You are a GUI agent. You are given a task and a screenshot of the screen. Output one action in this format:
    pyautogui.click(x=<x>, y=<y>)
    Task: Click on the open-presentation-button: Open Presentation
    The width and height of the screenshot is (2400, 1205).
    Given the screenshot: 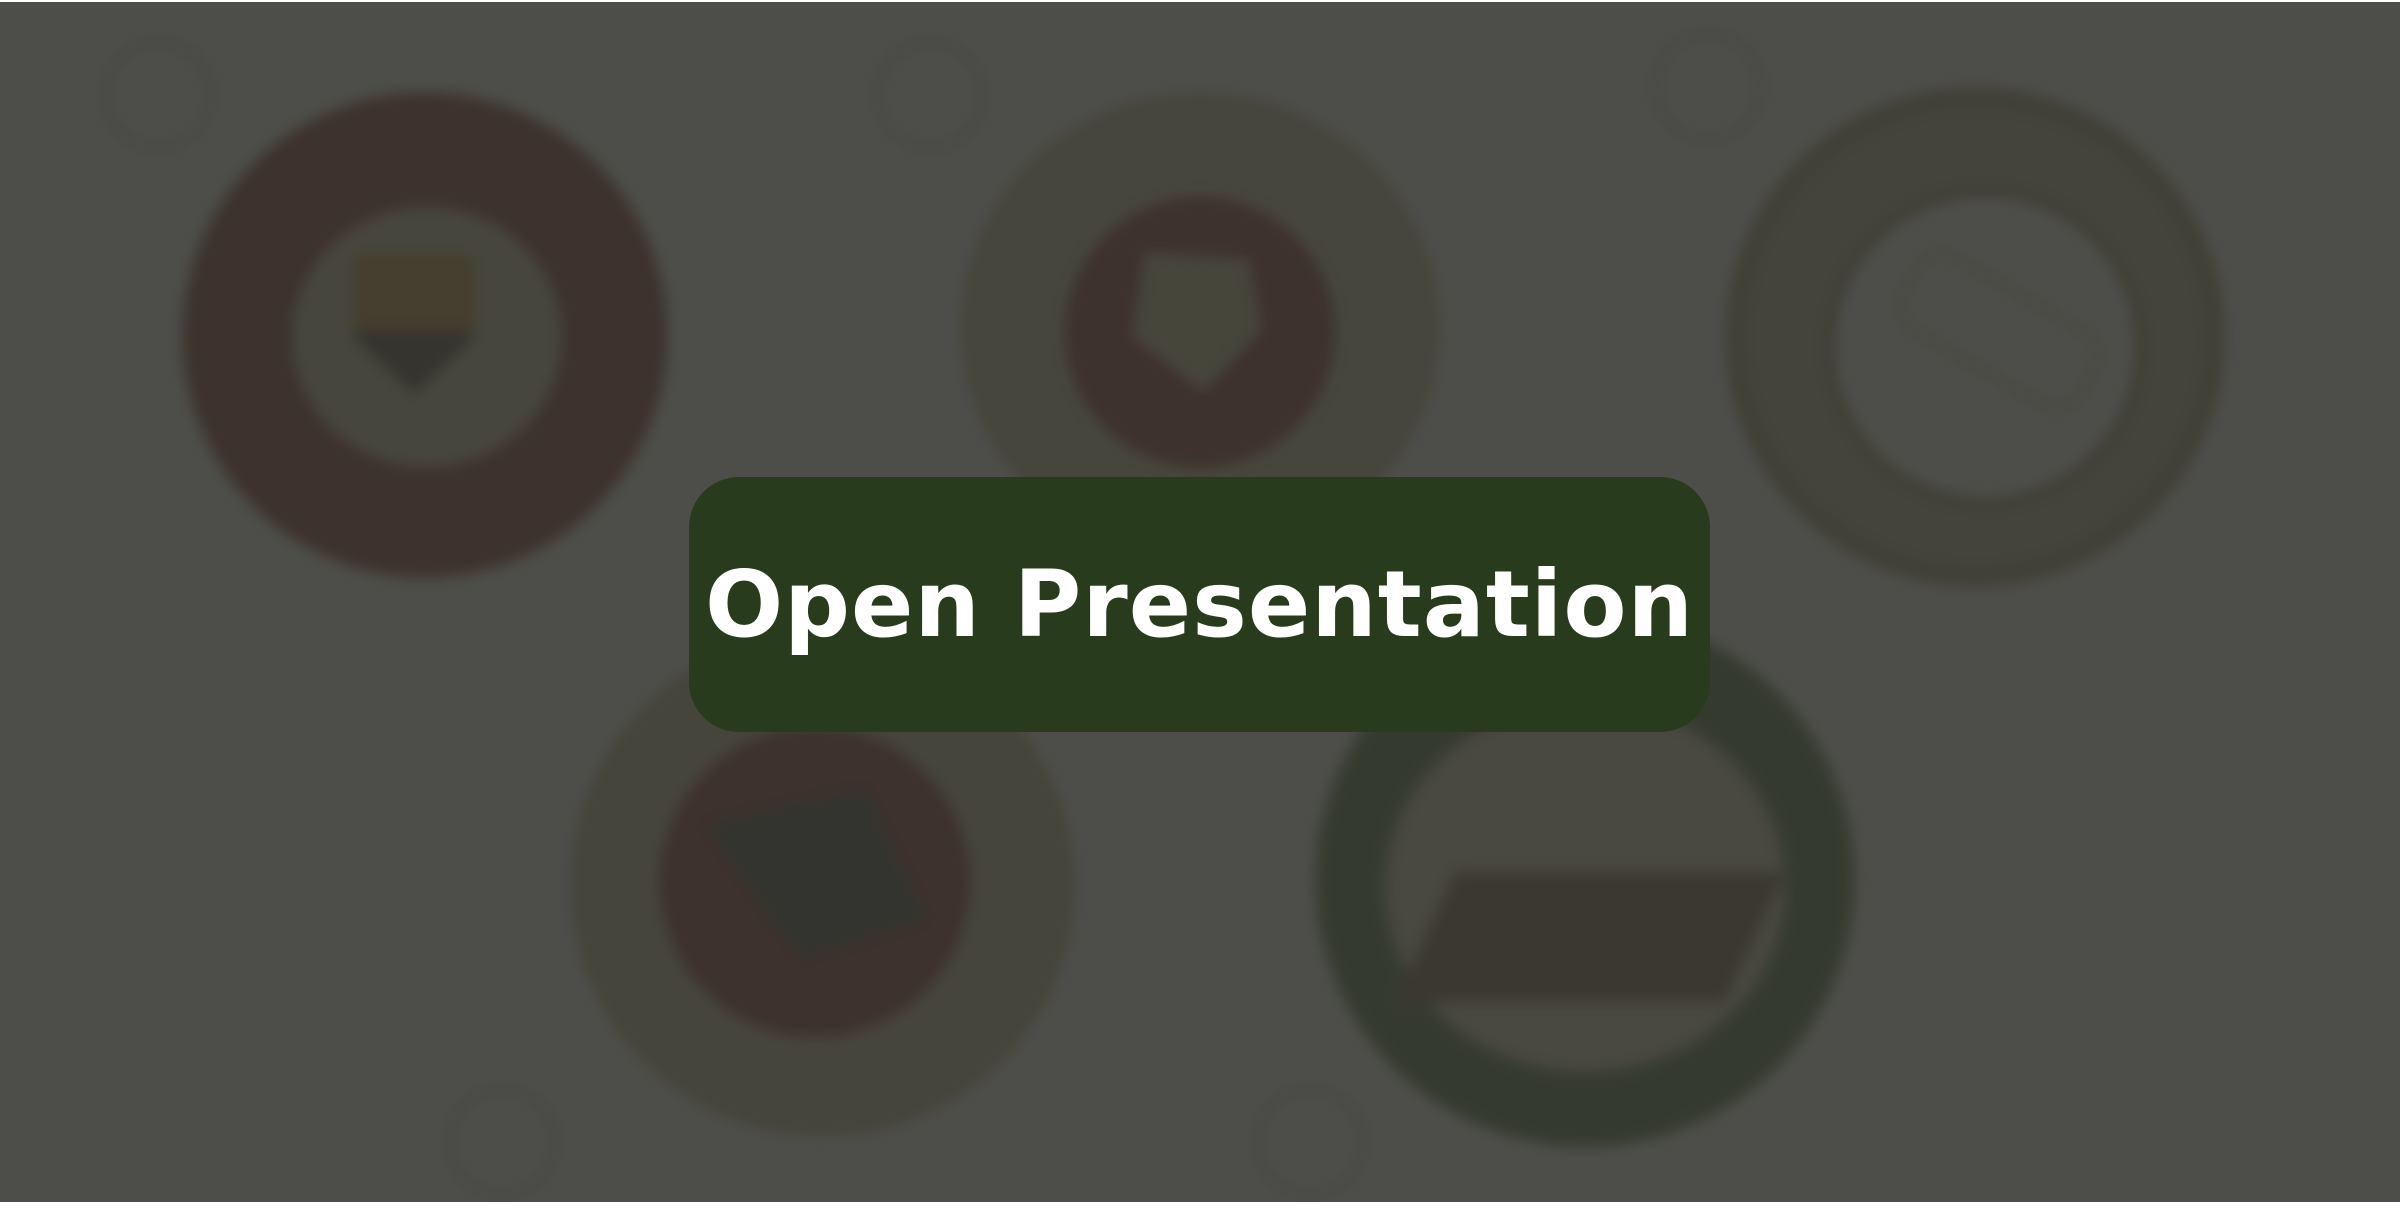 What is the action you would take?
    pyautogui.click(x=1199, y=604)
    